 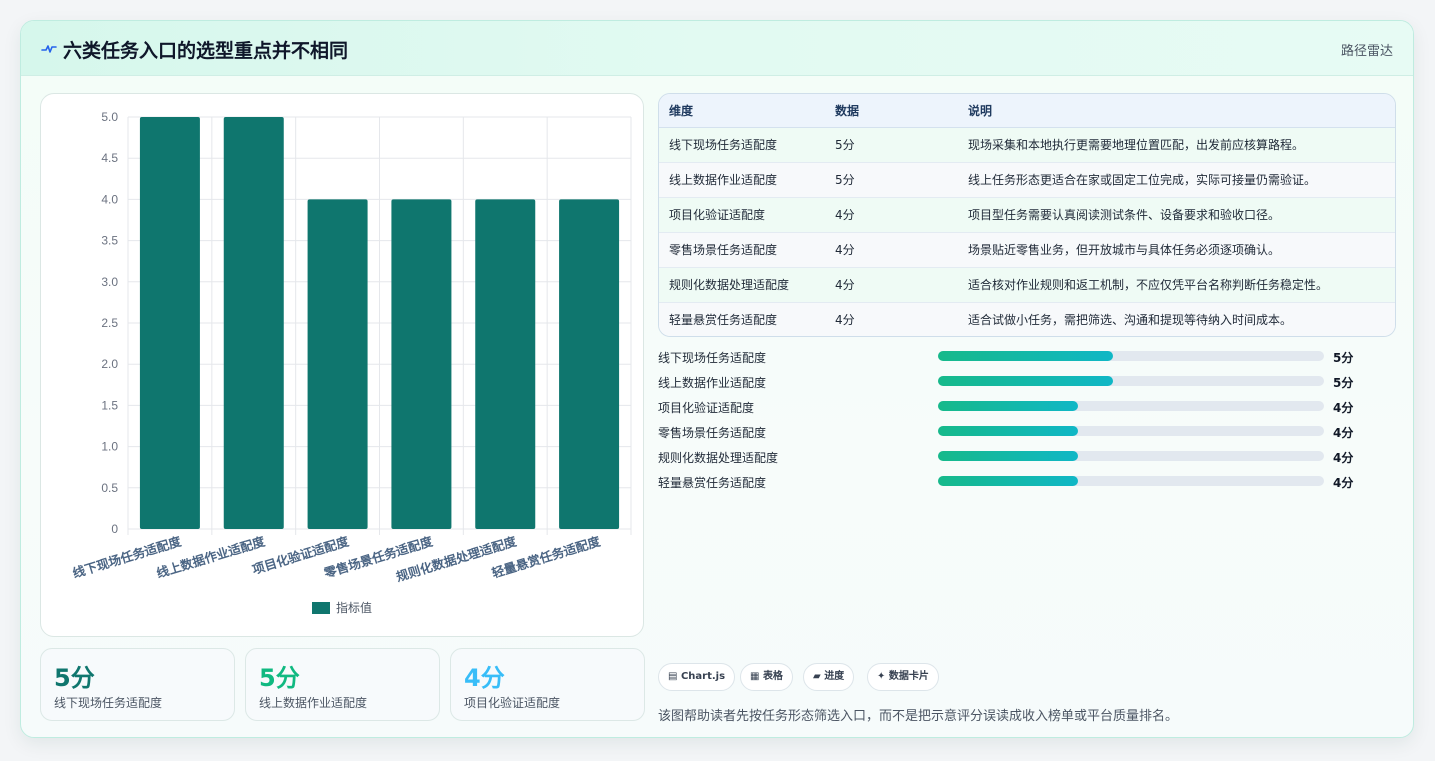 What do you see at coordinates (109, 241) in the screenshot?
I see `y-tick-label: 3.5` at bounding box center [109, 241].